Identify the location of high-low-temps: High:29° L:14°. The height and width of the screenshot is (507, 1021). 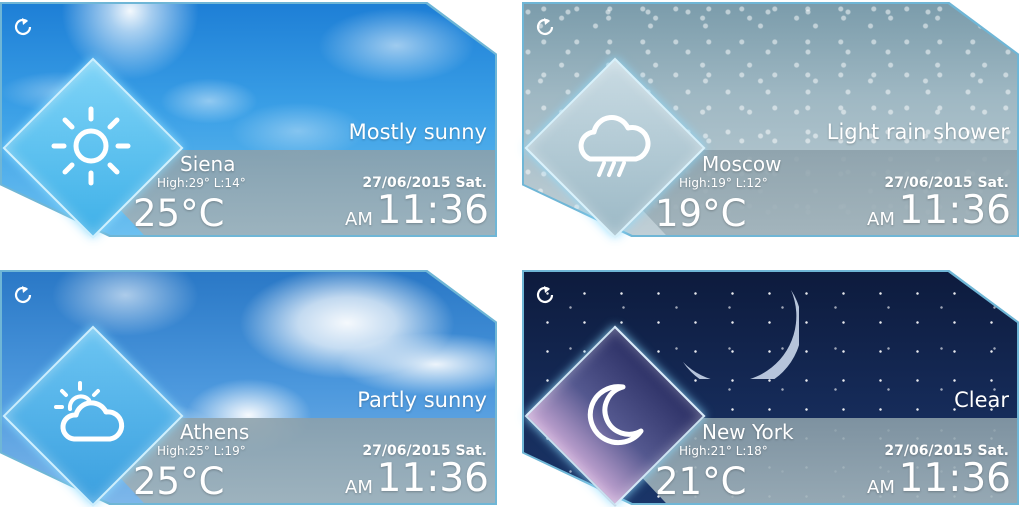
(201, 183).